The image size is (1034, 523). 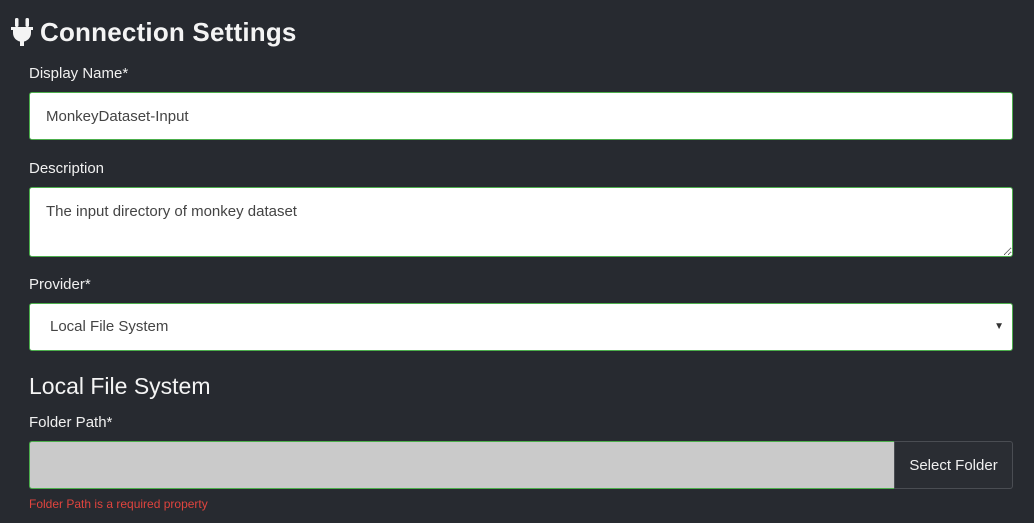 I want to click on folder-path-group: Select Folder, so click(x=521, y=465).